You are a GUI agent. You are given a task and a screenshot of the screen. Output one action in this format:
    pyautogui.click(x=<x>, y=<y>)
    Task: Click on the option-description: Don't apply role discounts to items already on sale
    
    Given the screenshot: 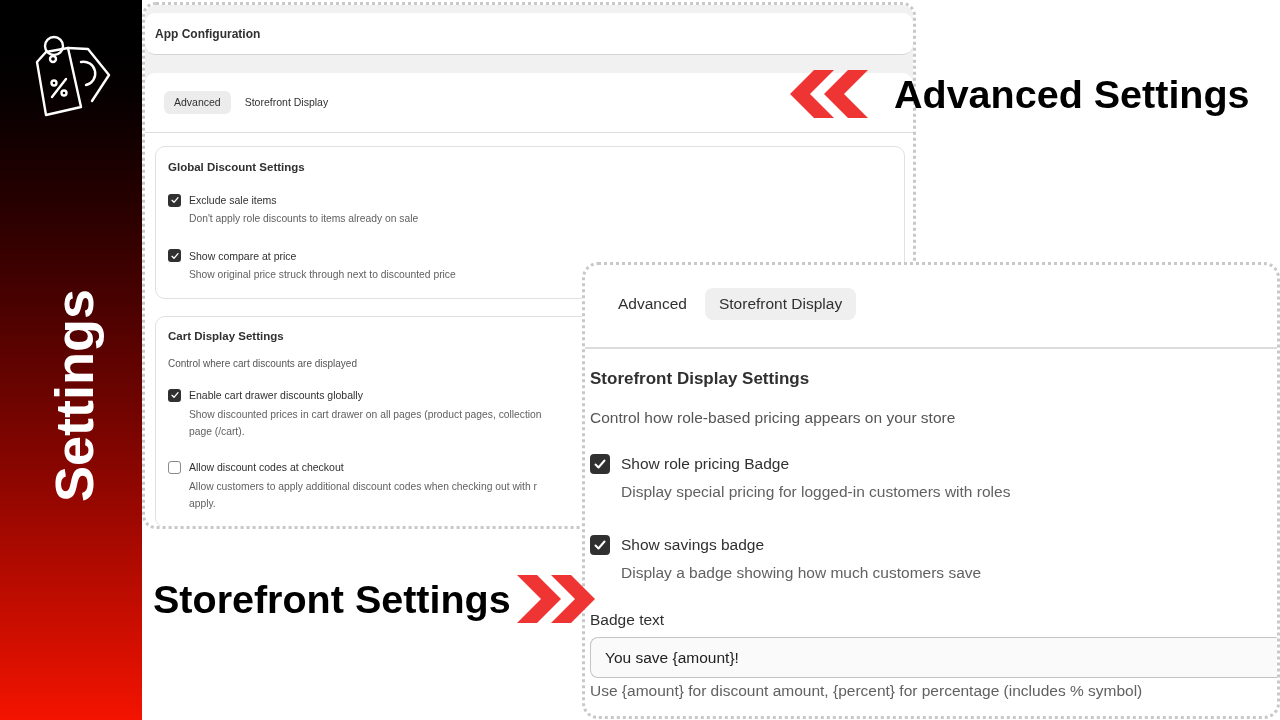 What is the action you would take?
    pyautogui.click(x=304, y=219)
    